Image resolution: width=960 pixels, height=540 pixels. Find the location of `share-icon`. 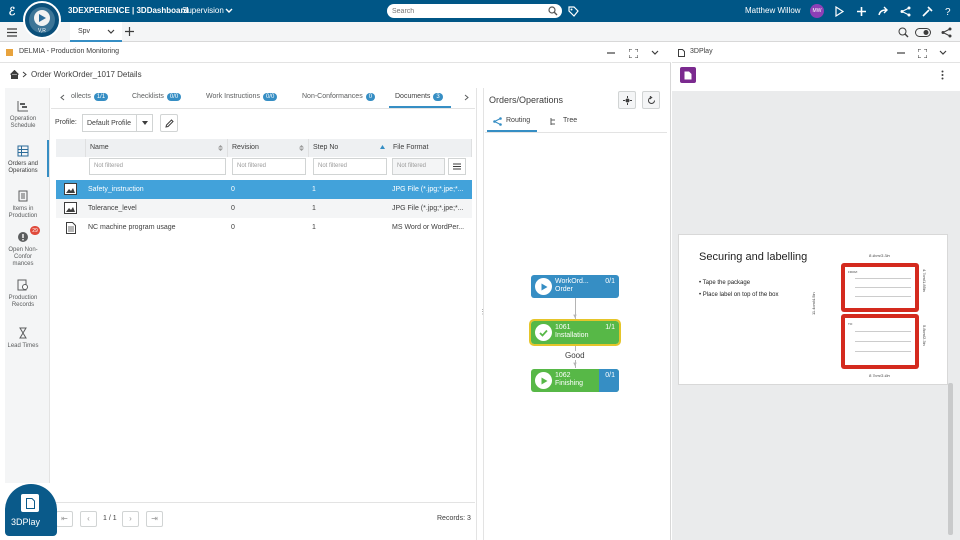

share-icon is located at coordinates (946, 32).